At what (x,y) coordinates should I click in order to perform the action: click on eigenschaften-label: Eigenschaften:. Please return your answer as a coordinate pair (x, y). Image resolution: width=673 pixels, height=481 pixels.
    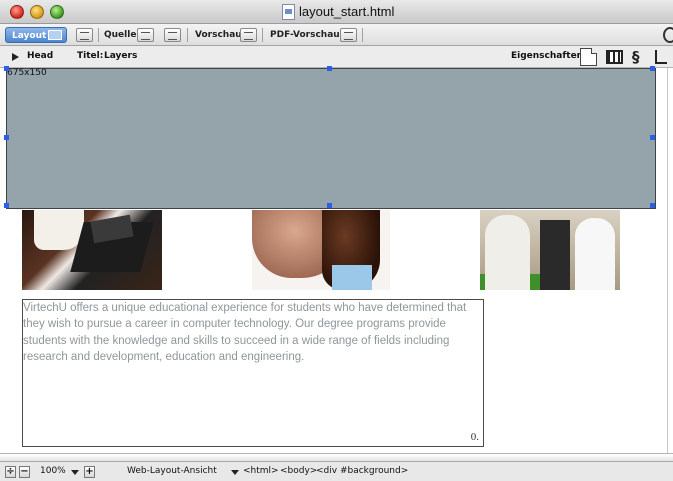
    Looking at the image, I should click on (549, 56).